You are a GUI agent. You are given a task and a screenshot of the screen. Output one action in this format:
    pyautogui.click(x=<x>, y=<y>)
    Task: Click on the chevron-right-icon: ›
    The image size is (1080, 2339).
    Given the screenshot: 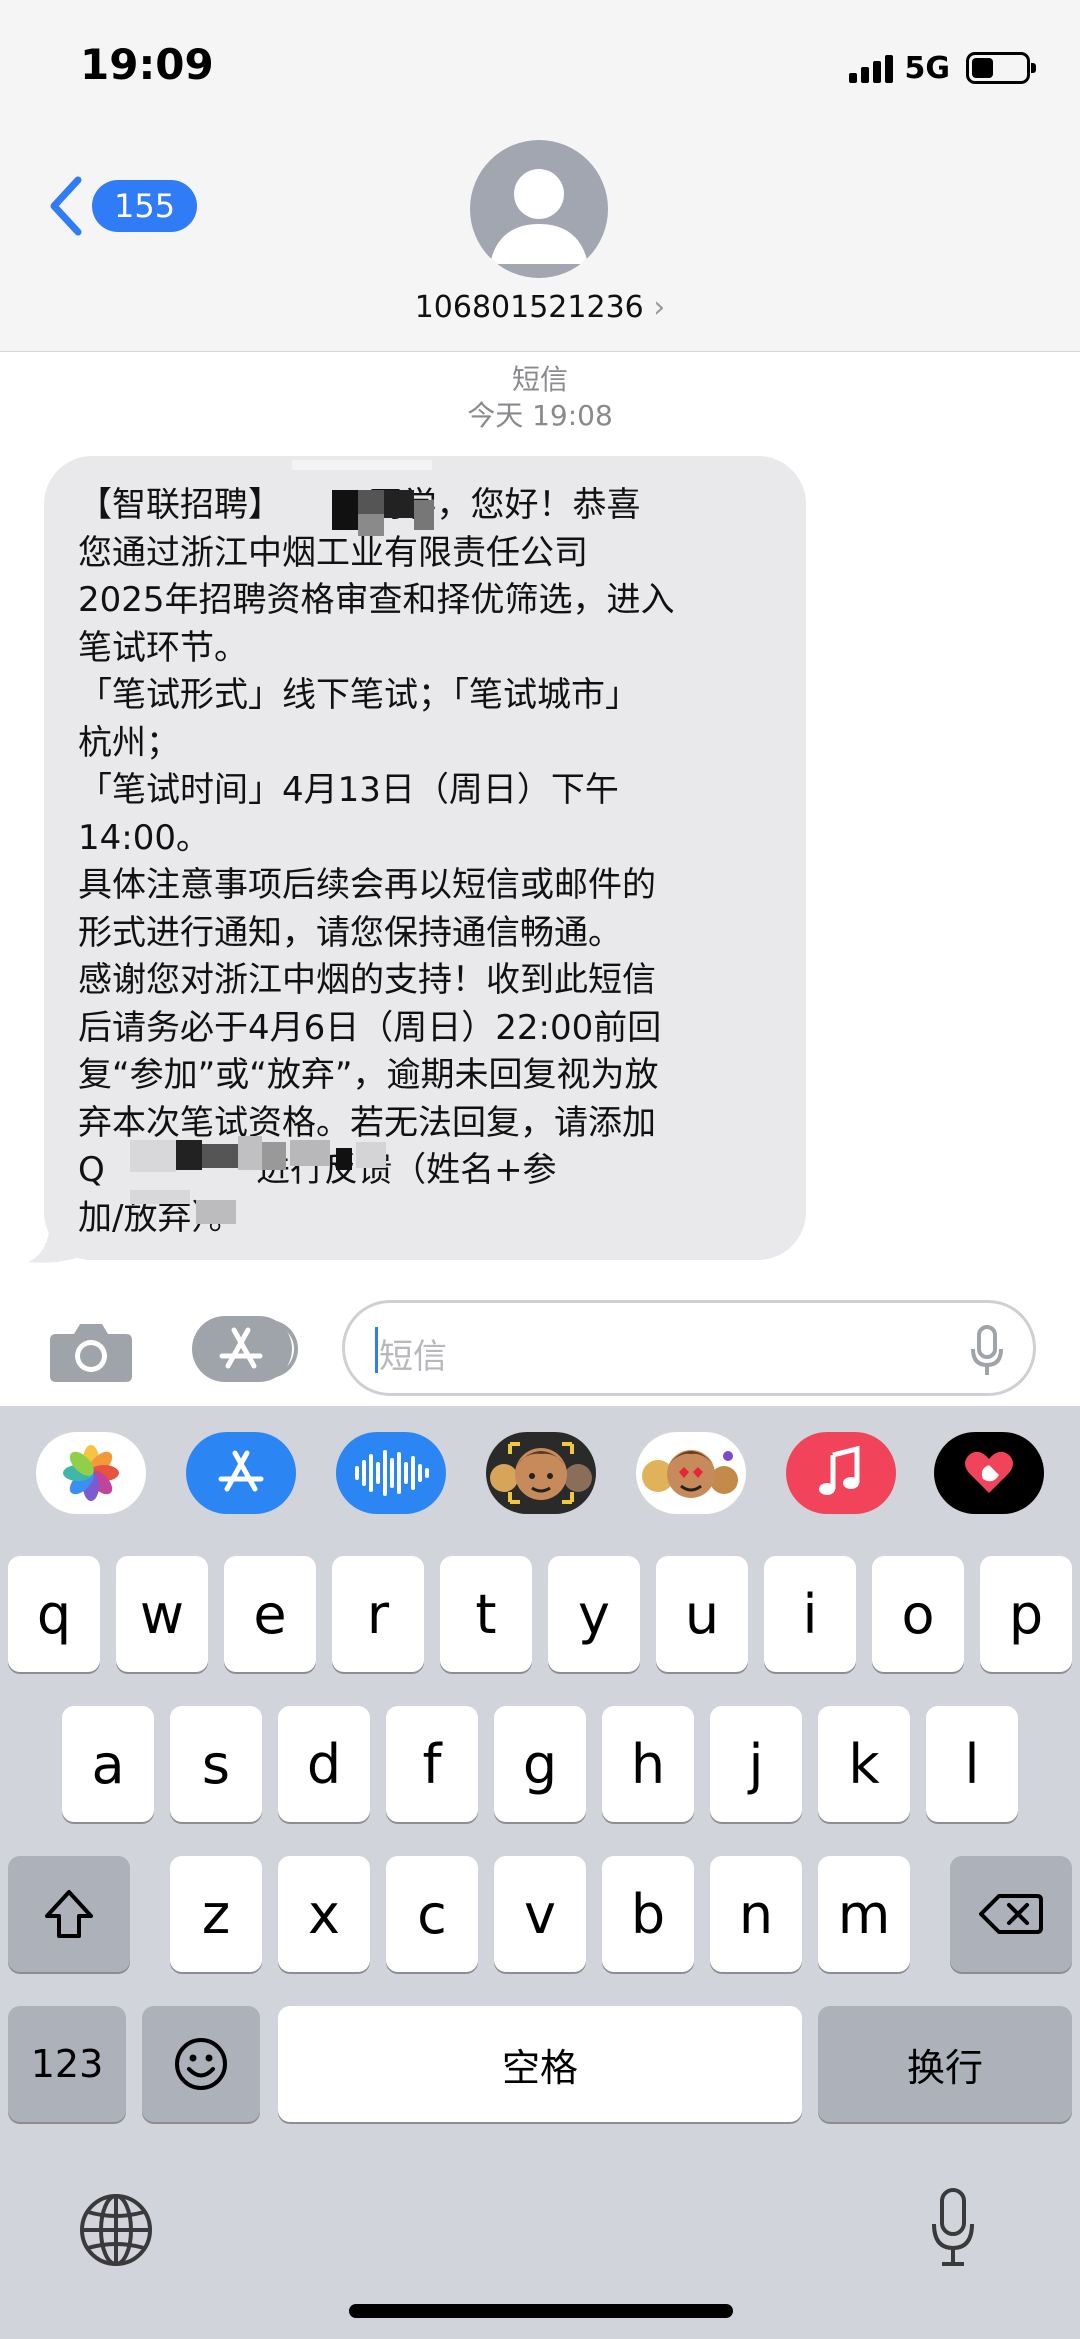 What is the action you would take?
    pyautogui.click(x=659, y=307)
    